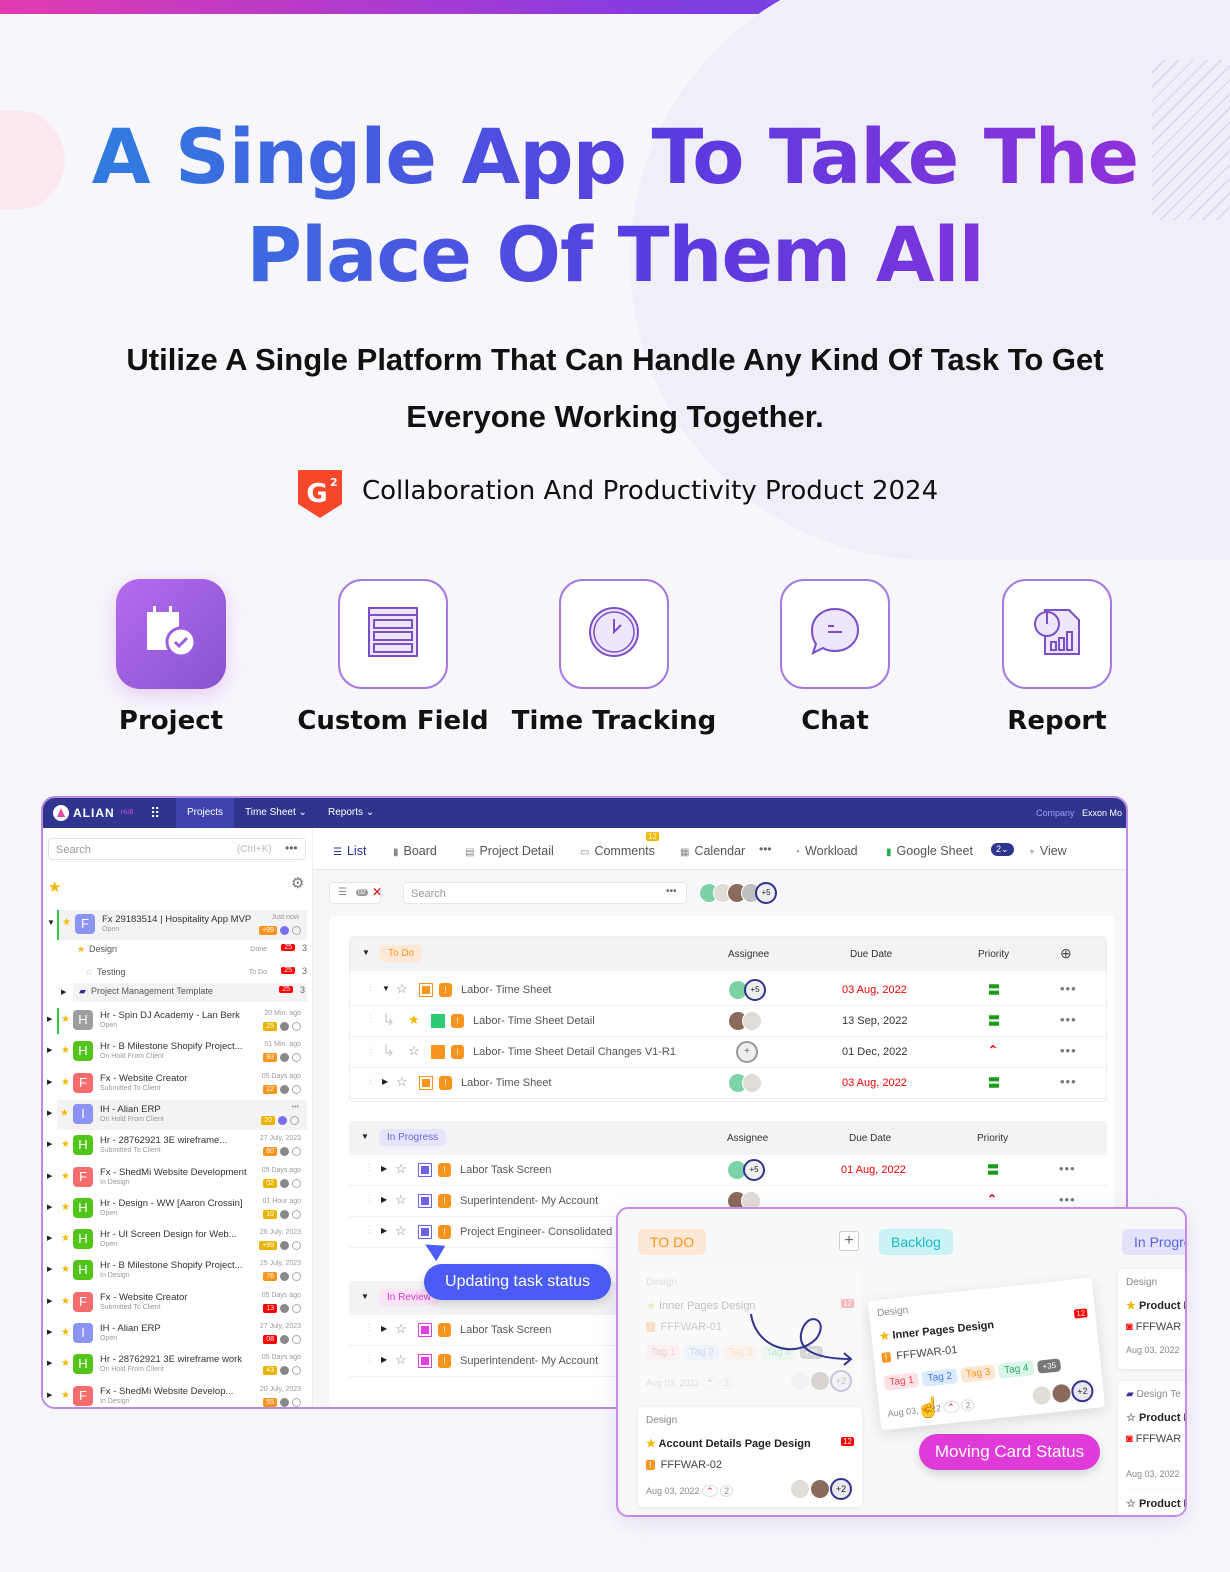 This screenshot has height=1572, width=1230. Describe the element at coordinates (386, 988) in the screenshot. I see `expand-caret-icon: ▼` at that location.